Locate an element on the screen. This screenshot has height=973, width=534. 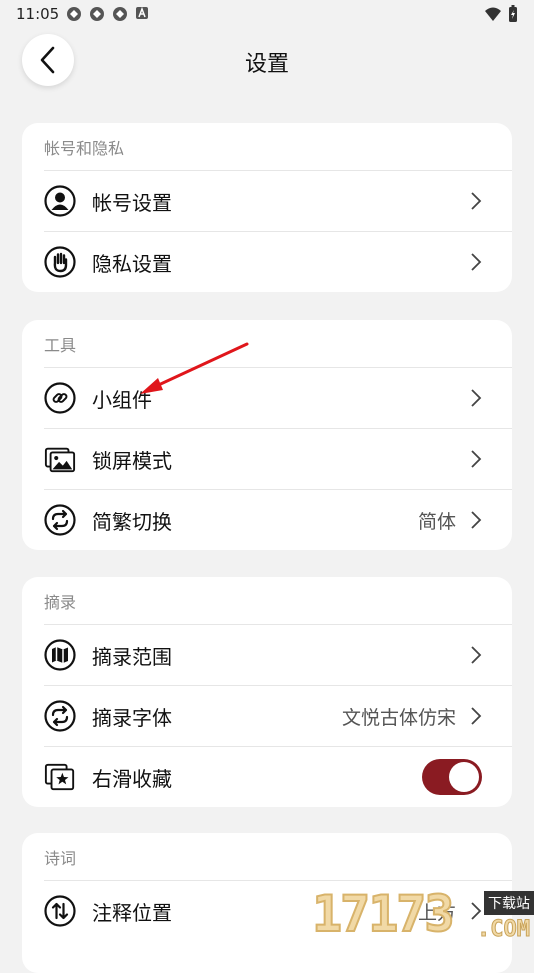
section-title: 摘录 is located at coordinates (60, 602).